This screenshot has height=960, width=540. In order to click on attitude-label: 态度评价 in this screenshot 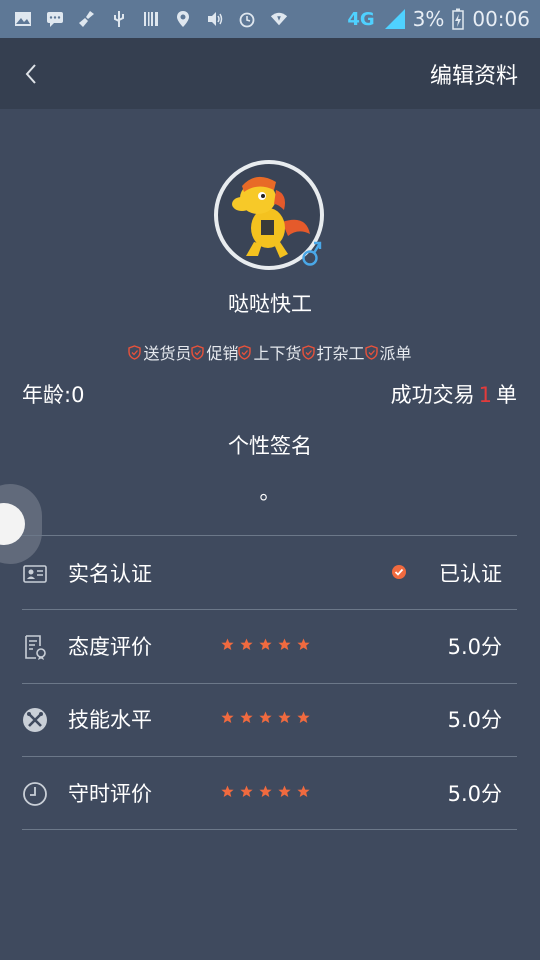, I will do `click(110, 647)`.